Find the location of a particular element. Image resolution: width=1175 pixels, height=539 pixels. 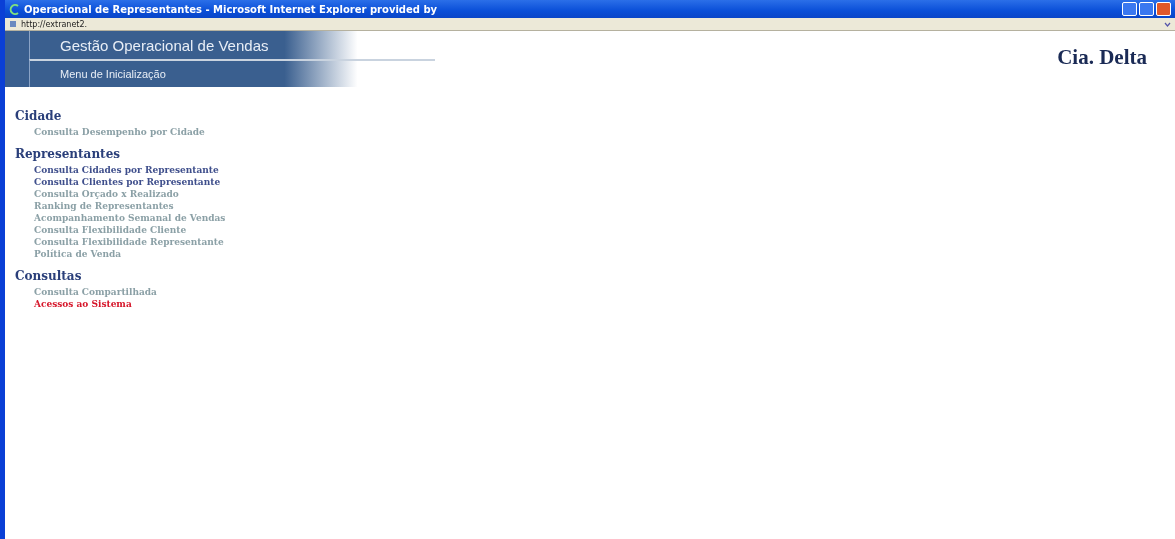

menu-link: Ranking de Representantes is located at coordinates (104, 206).